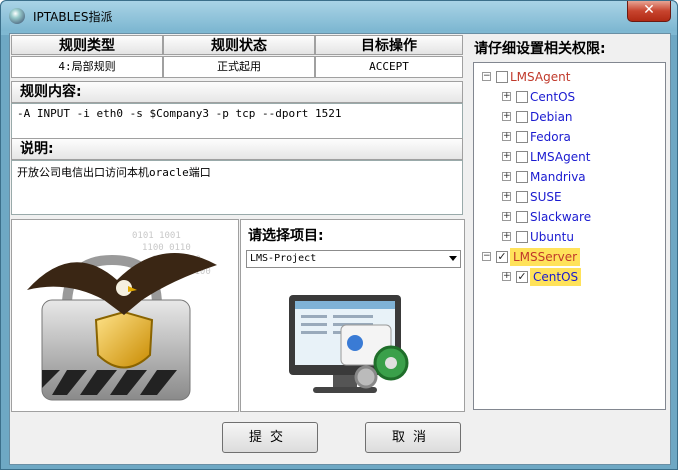 The image size is (678, 470). I want to click on eagle-shield-illustration: 0101 10011100 0110 0011 10101011 0100, so click(122, 316).